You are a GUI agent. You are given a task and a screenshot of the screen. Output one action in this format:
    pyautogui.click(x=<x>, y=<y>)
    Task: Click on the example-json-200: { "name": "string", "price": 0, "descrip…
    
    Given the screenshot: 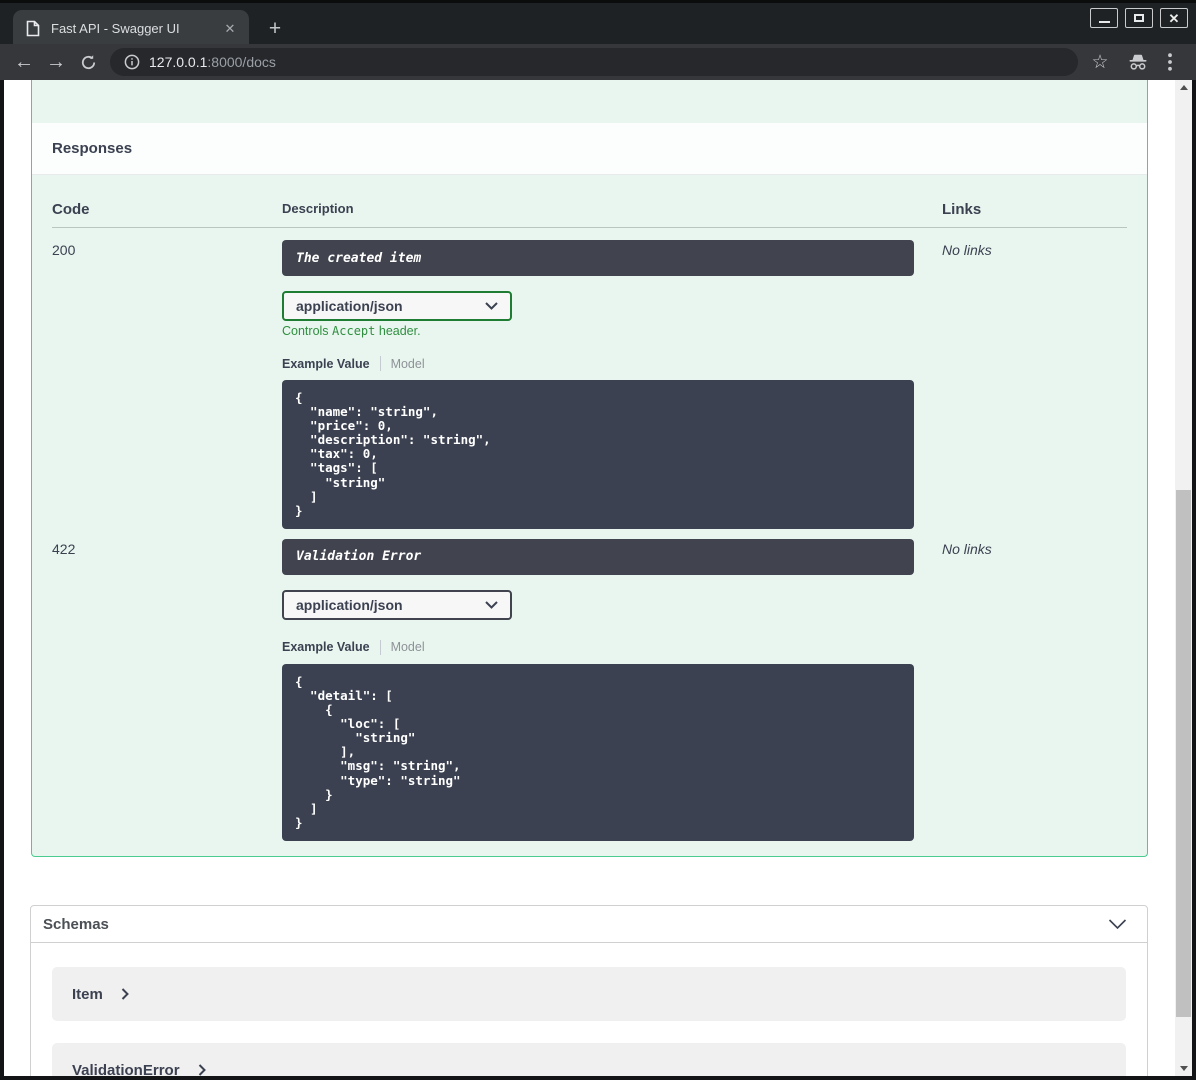 What is the action you would take?
    pyautogui.click(x=598, y=454)
    